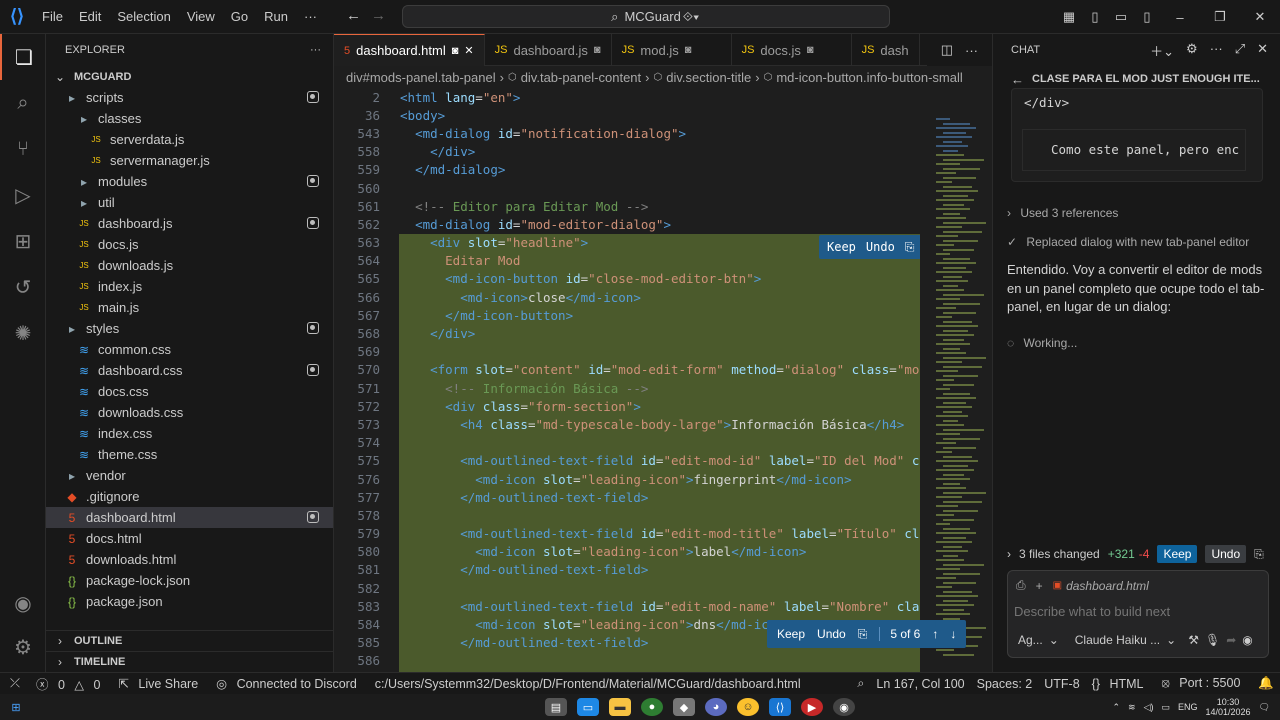 This screenshot has width=1280, height=720. What do you see at coordinates (1116, 707) in the screenshot?
I see `tray-chevron-icon: ⌃` at bounding box center [1116, 707].